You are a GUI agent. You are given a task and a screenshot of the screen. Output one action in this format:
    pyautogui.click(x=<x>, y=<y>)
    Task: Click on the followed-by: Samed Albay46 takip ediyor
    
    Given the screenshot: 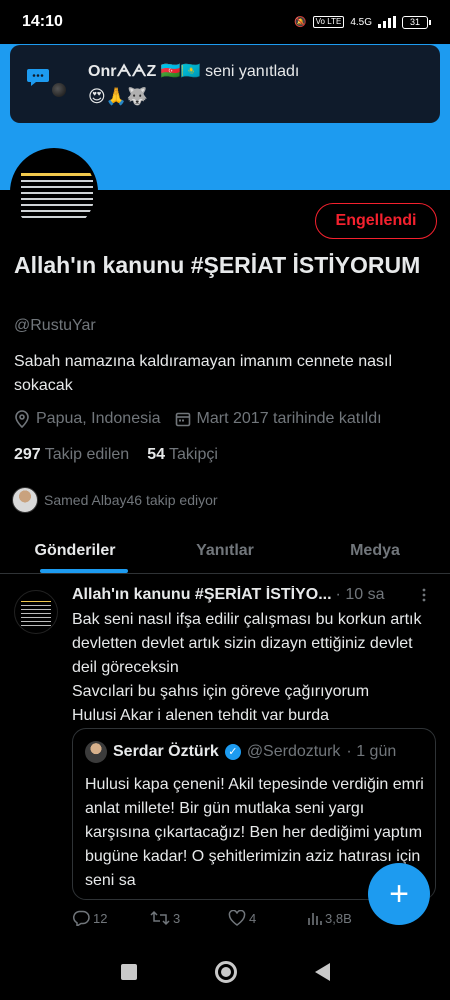 What is the action you would take?
    pyautogui.click(x=115, y=500)
    